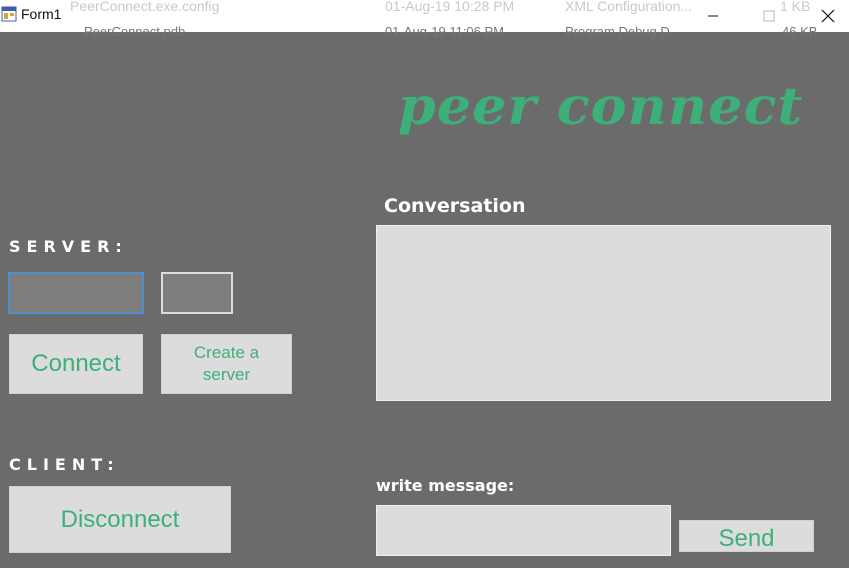  What do you see at coordinates (145, 7) in the screenshot?
I see `bg-file-name-1: PeerConnect.exe.config` at bounding box center [145, 7].